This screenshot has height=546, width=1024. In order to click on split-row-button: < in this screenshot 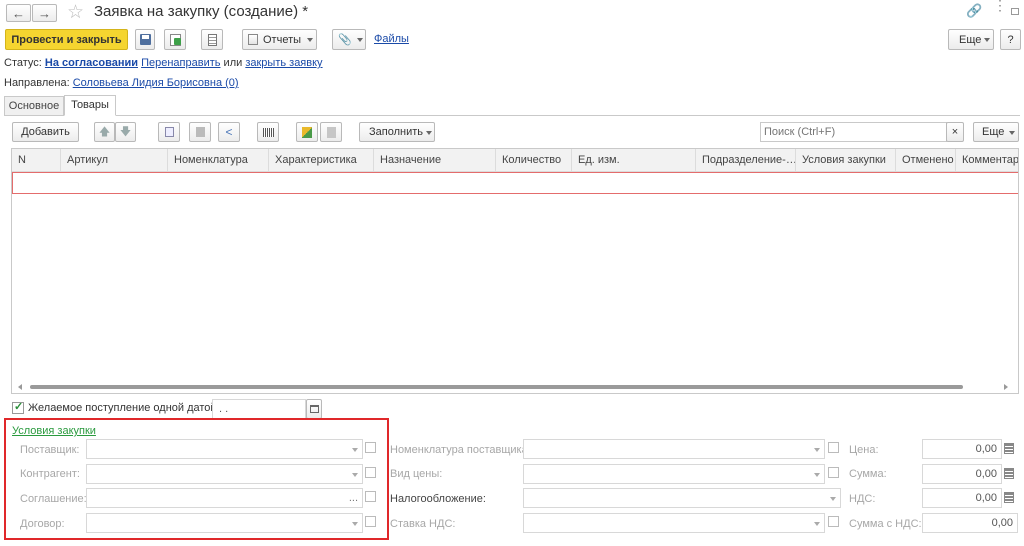, I will do `click(229, 132)`.